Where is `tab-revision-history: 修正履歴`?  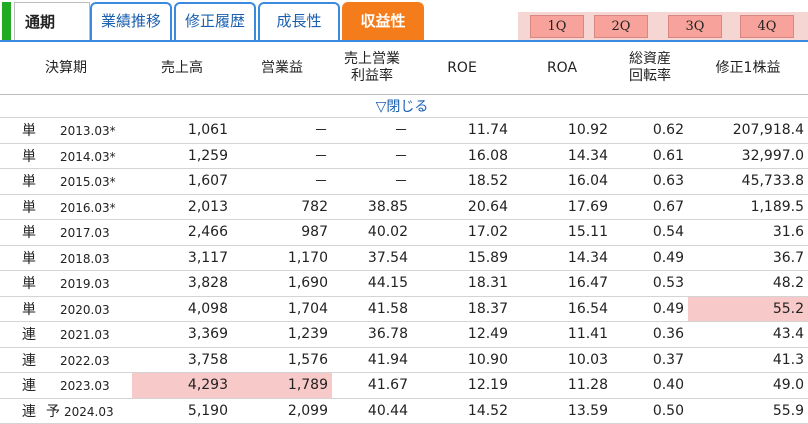
tab-revision-history: 修正履歴 is located at coordinates (215, 21).